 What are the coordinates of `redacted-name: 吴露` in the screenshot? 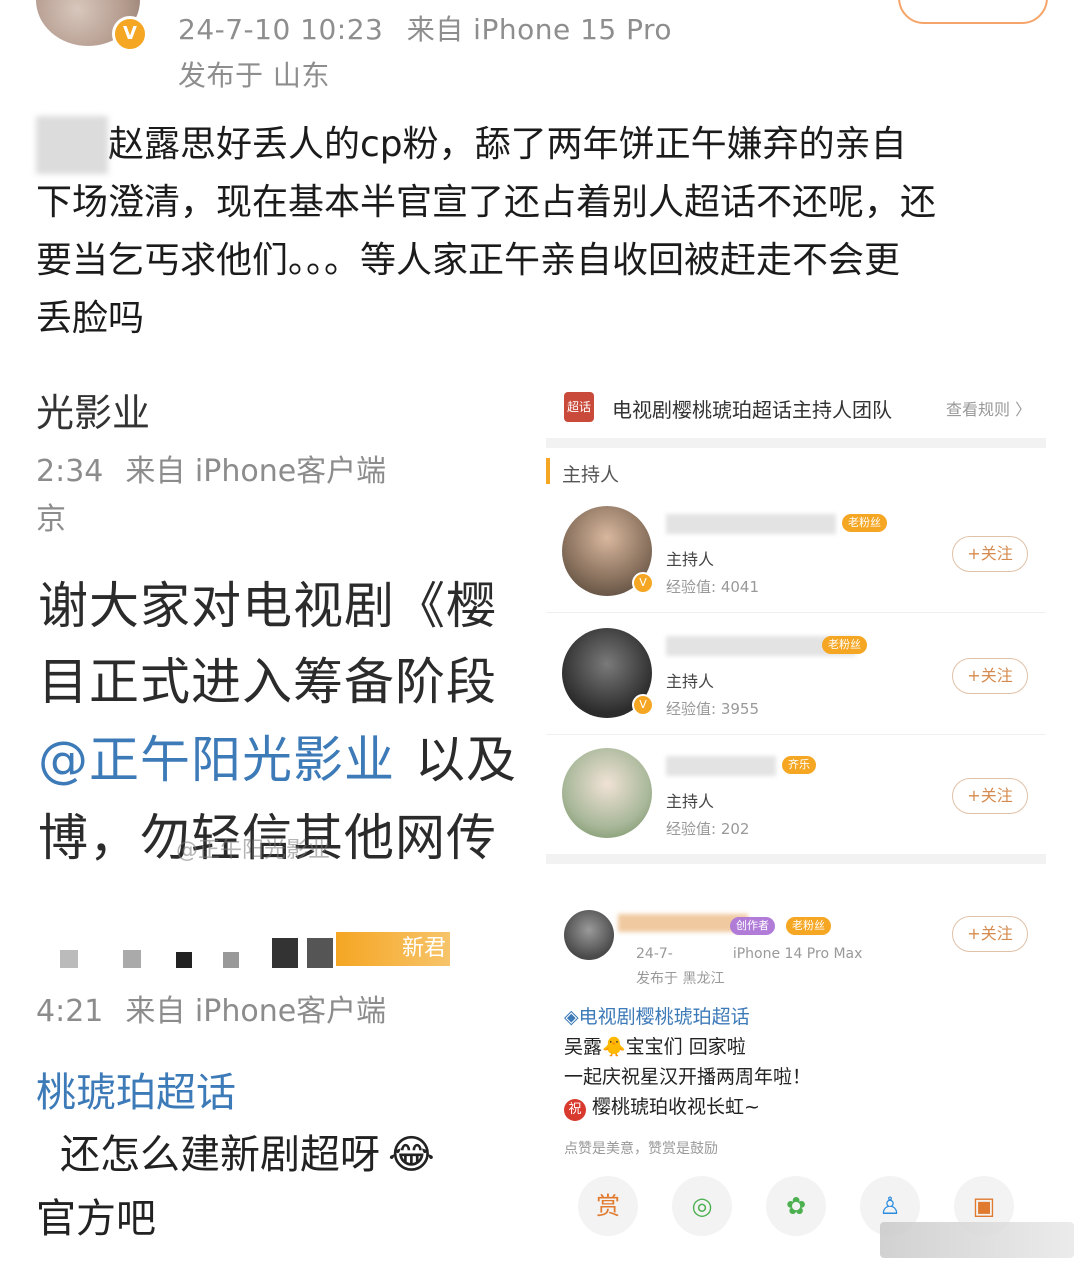 It's located at (72, 145).